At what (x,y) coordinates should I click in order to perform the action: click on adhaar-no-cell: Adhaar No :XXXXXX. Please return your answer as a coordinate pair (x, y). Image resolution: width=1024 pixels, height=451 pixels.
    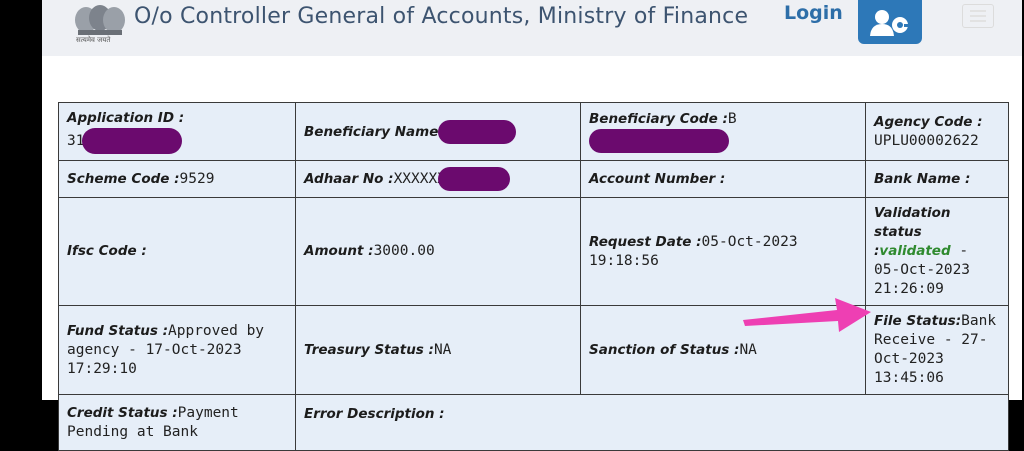
    Looking at the image, I should click on (438, 179).